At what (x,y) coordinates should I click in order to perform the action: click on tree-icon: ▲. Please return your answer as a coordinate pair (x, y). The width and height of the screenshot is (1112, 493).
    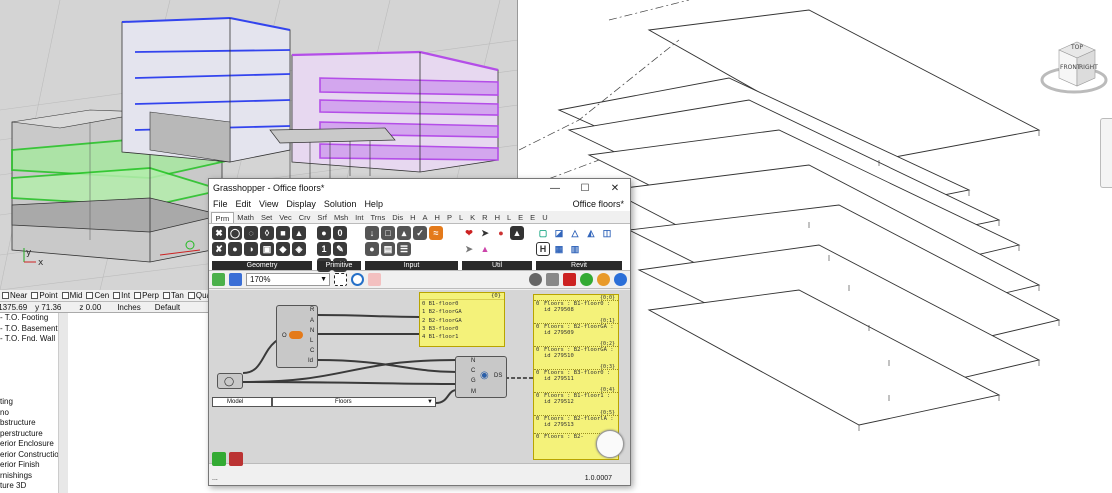
    Looking at the image, I should click on (517, 233).